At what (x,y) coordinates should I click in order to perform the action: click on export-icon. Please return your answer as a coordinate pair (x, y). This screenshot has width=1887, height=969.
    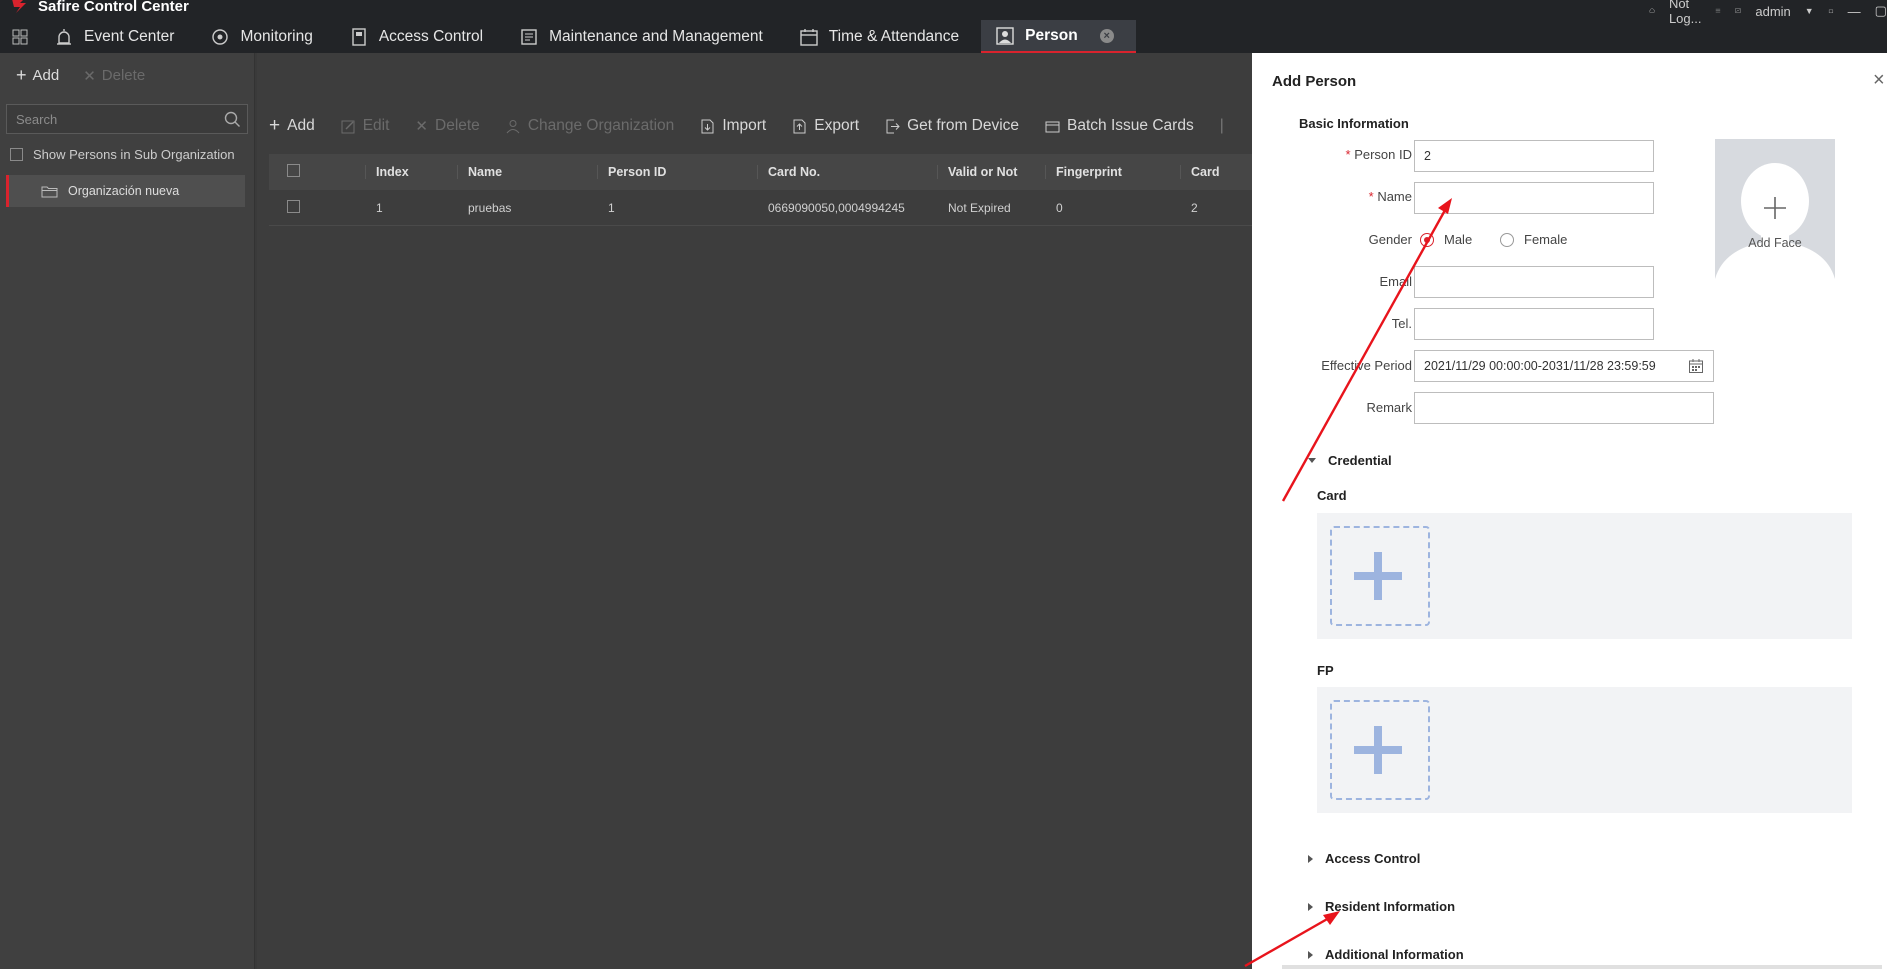
    Looking at the image, I should click on (799, 126).